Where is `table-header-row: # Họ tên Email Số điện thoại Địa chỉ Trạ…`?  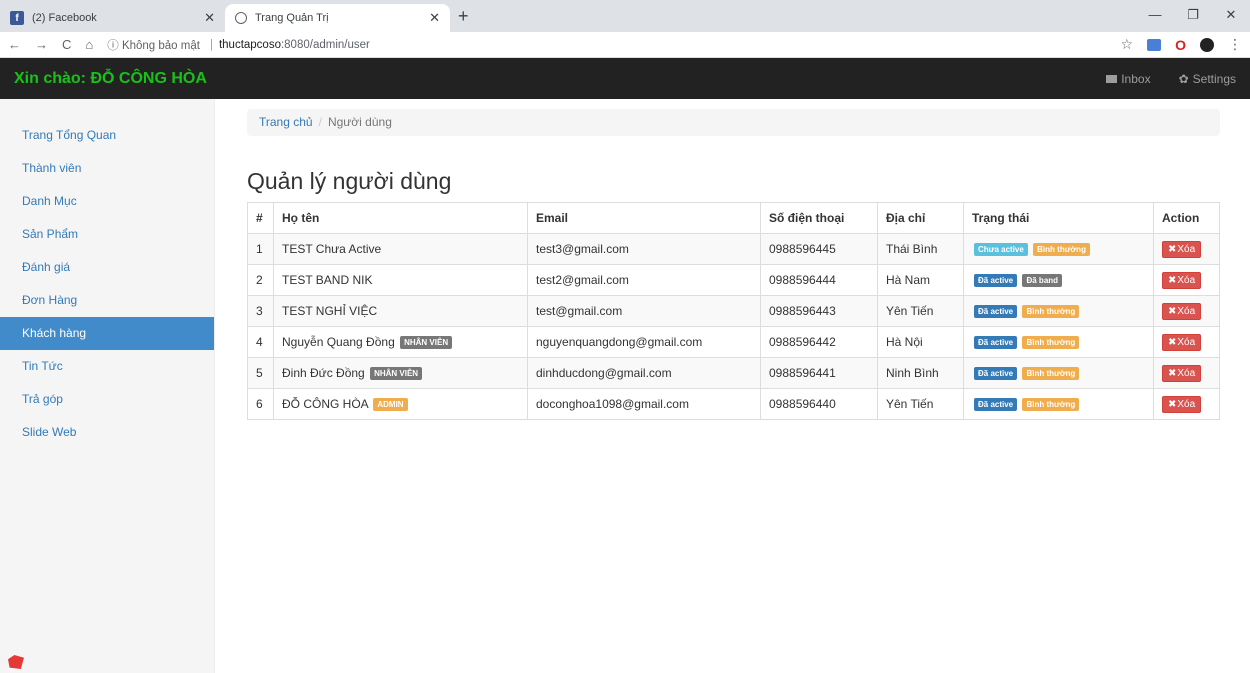
table-header-row: # Họ tên Email Số điện thoại Địa chỉ Trạ… is located at coordinates (733, 218).